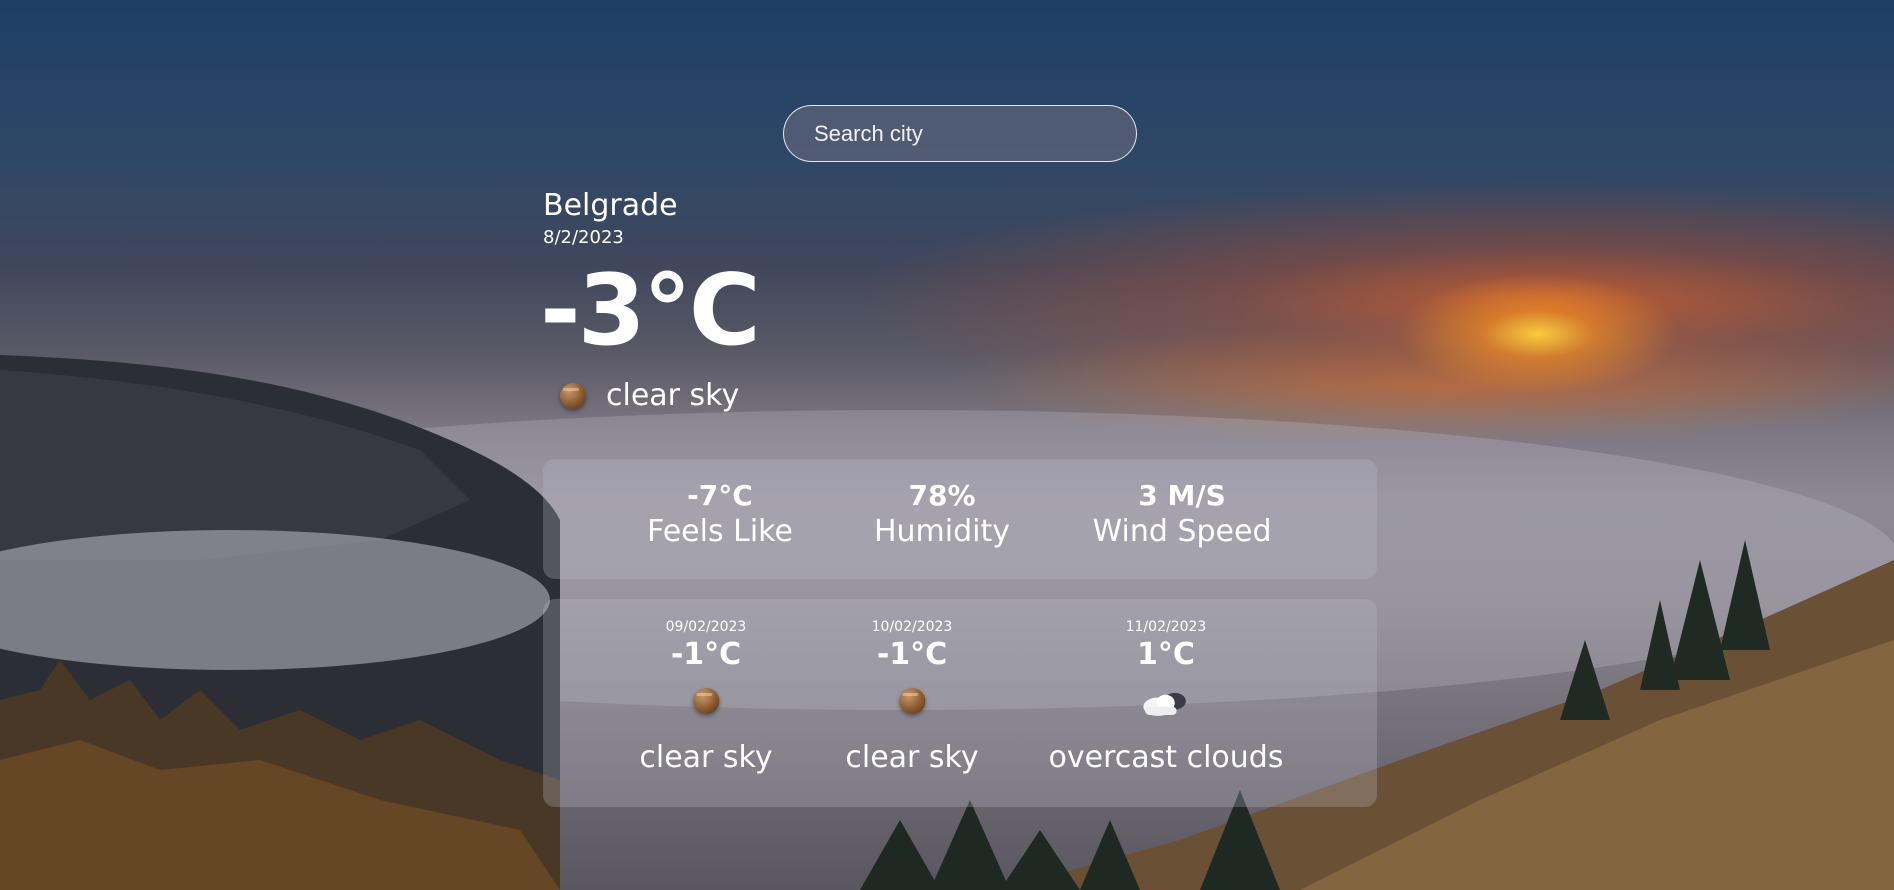  I want to click on city-name: Belgrade, so click(610, 205).